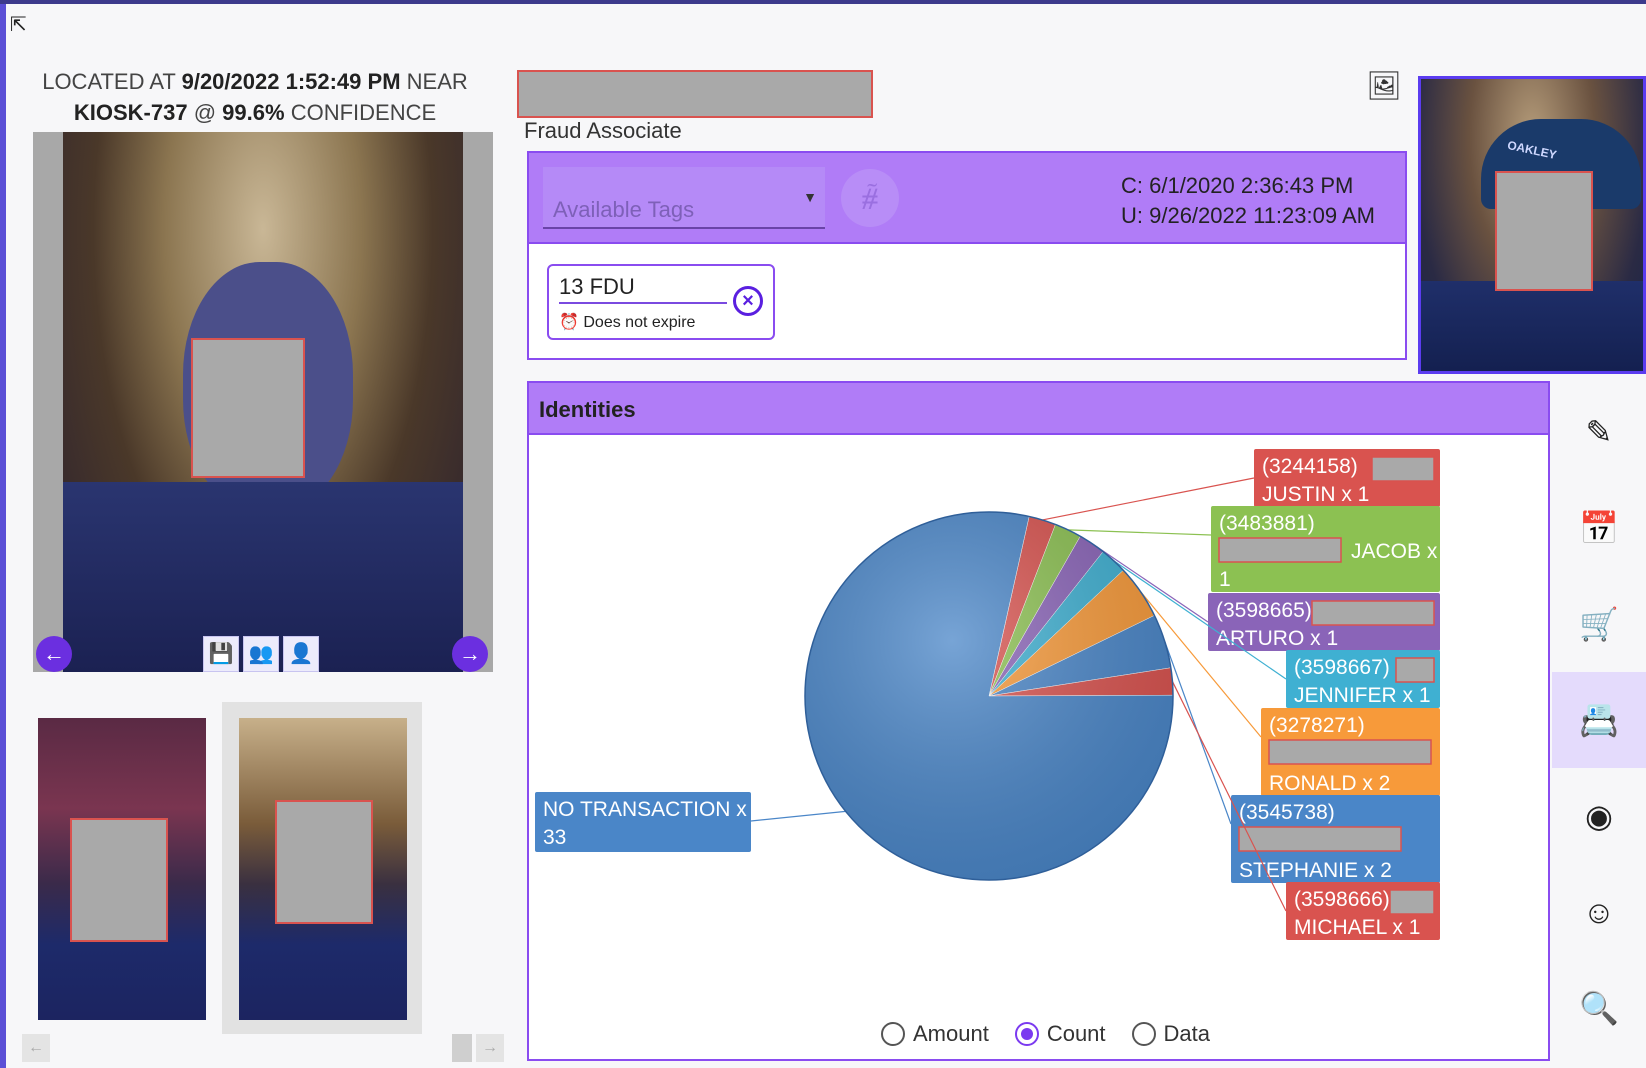 This screenshot has height=1068, width=1646. I want to click on pie-label-bottom: MICHAEL x 1, so click(1357, 927).